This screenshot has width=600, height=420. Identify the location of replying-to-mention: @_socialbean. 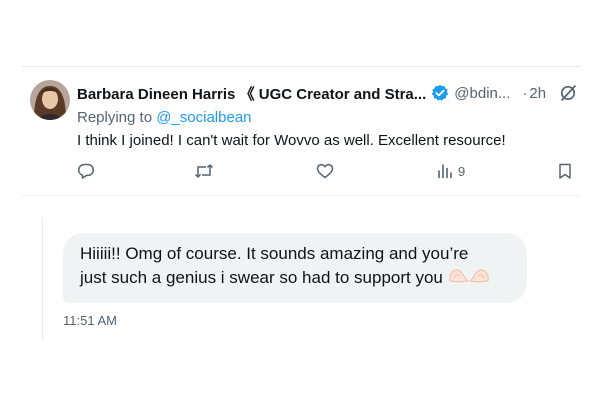
(203, 117).